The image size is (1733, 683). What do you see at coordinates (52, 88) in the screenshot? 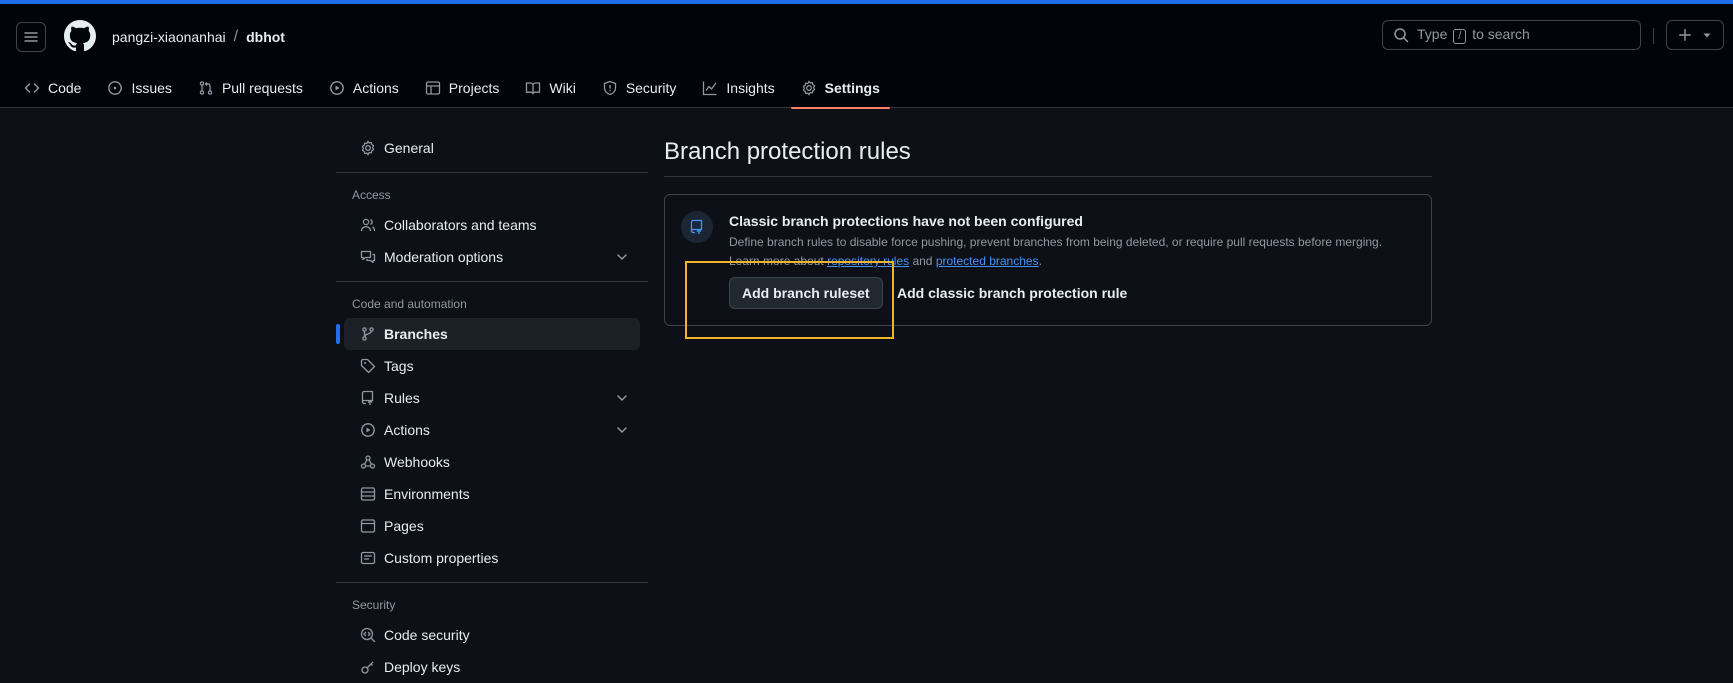
I see `tab-code: Code` at bounding box center [52, 88].